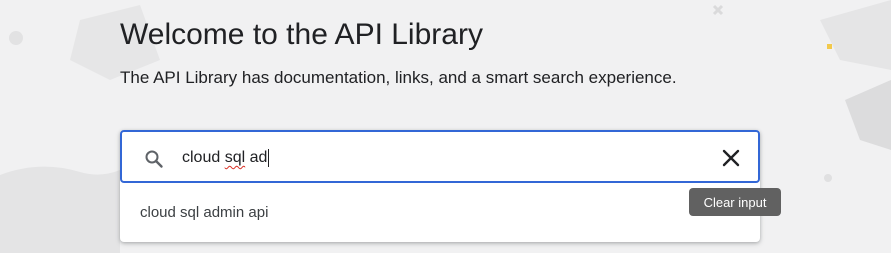  What do you see at coordinates (235, 157) in the screenshot?
I see `search-input-text-misspelled: sql` at bounding box center [235, 157].